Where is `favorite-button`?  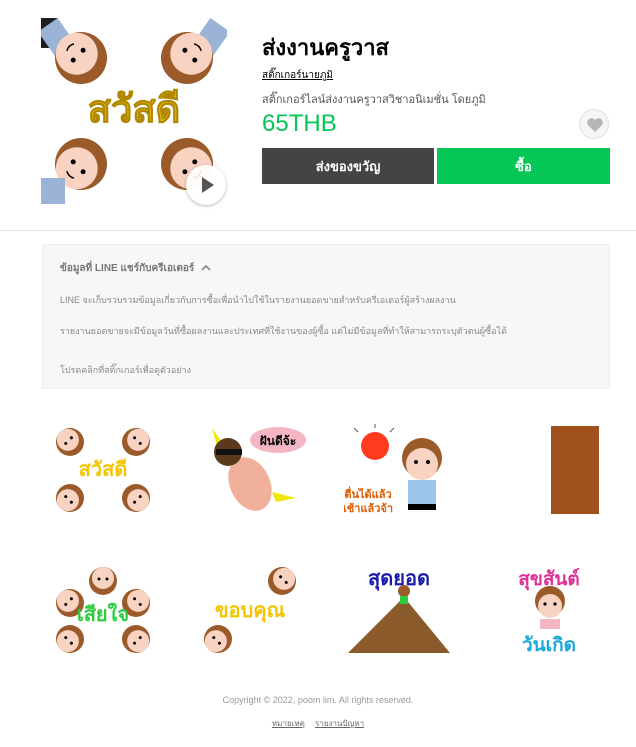 favorite-button is located at coordinates (594, 124).